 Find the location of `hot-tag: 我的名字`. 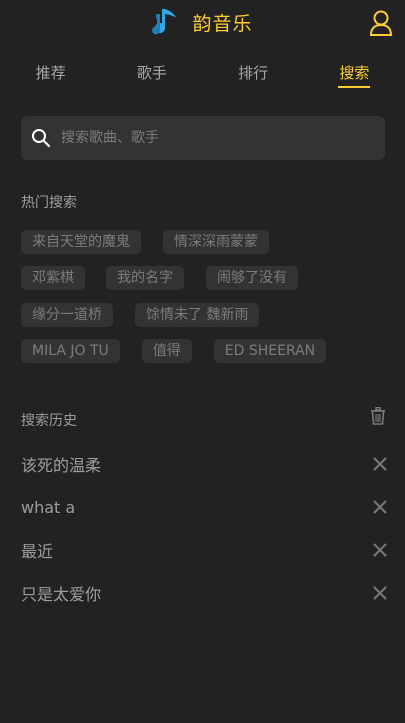

hot-tag: 我的名字 is located at coordinates (145, 278).